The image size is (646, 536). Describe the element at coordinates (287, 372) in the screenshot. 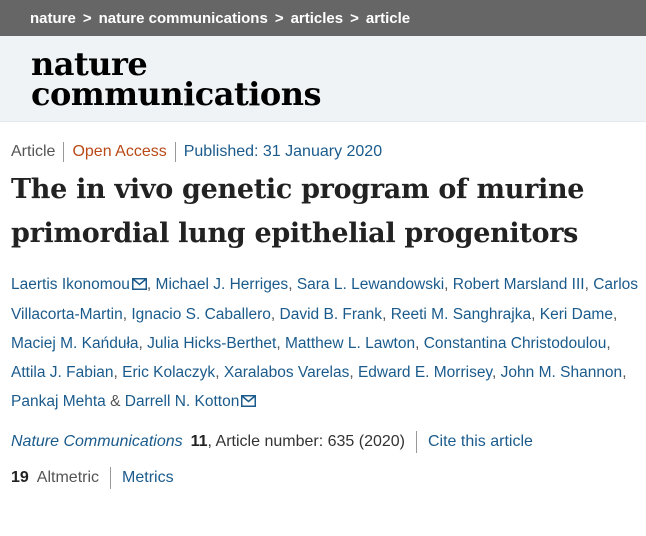

I see `author-link: Xaralabos Varelas` at that location.